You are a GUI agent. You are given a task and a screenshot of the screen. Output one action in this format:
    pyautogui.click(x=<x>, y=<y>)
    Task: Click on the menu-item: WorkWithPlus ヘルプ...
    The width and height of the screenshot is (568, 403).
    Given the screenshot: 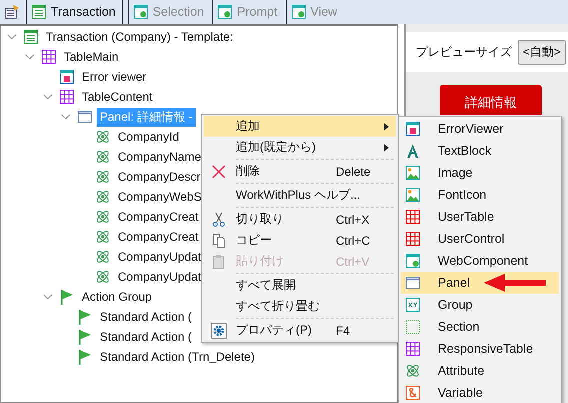 What is the action you would take?
    pyautogui.click(x=300, y=195)
    